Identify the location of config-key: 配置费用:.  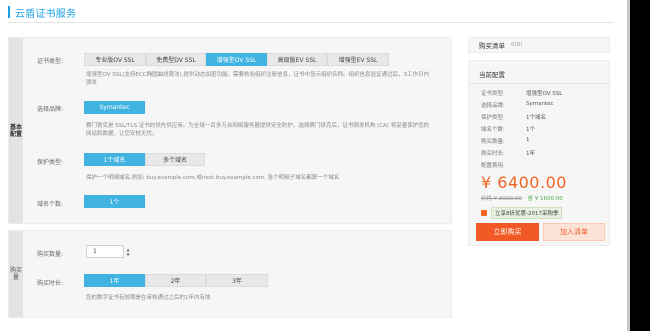
(493, 166).